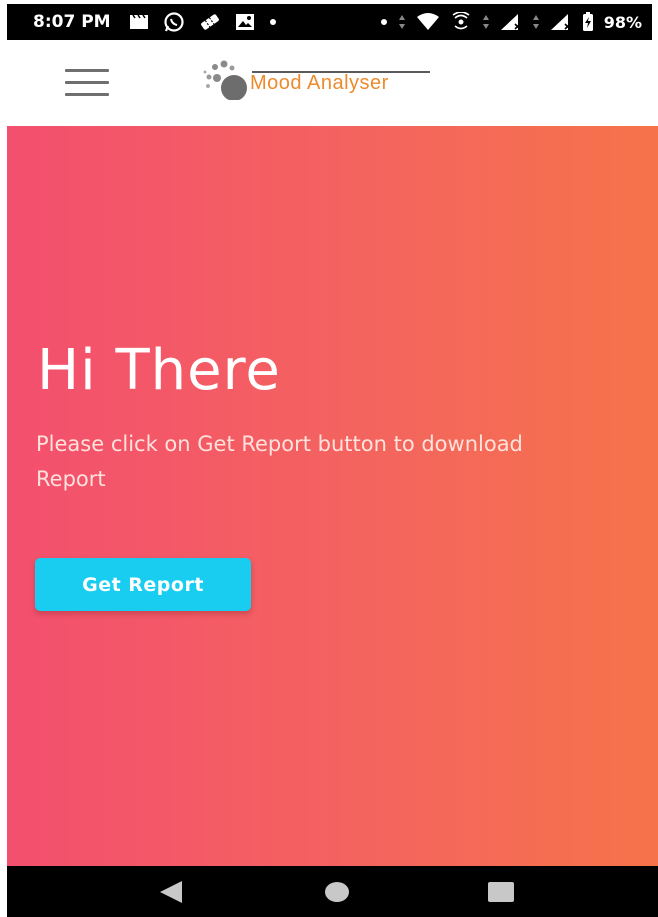  I want to click on wifi-icon, so click(428, 22).